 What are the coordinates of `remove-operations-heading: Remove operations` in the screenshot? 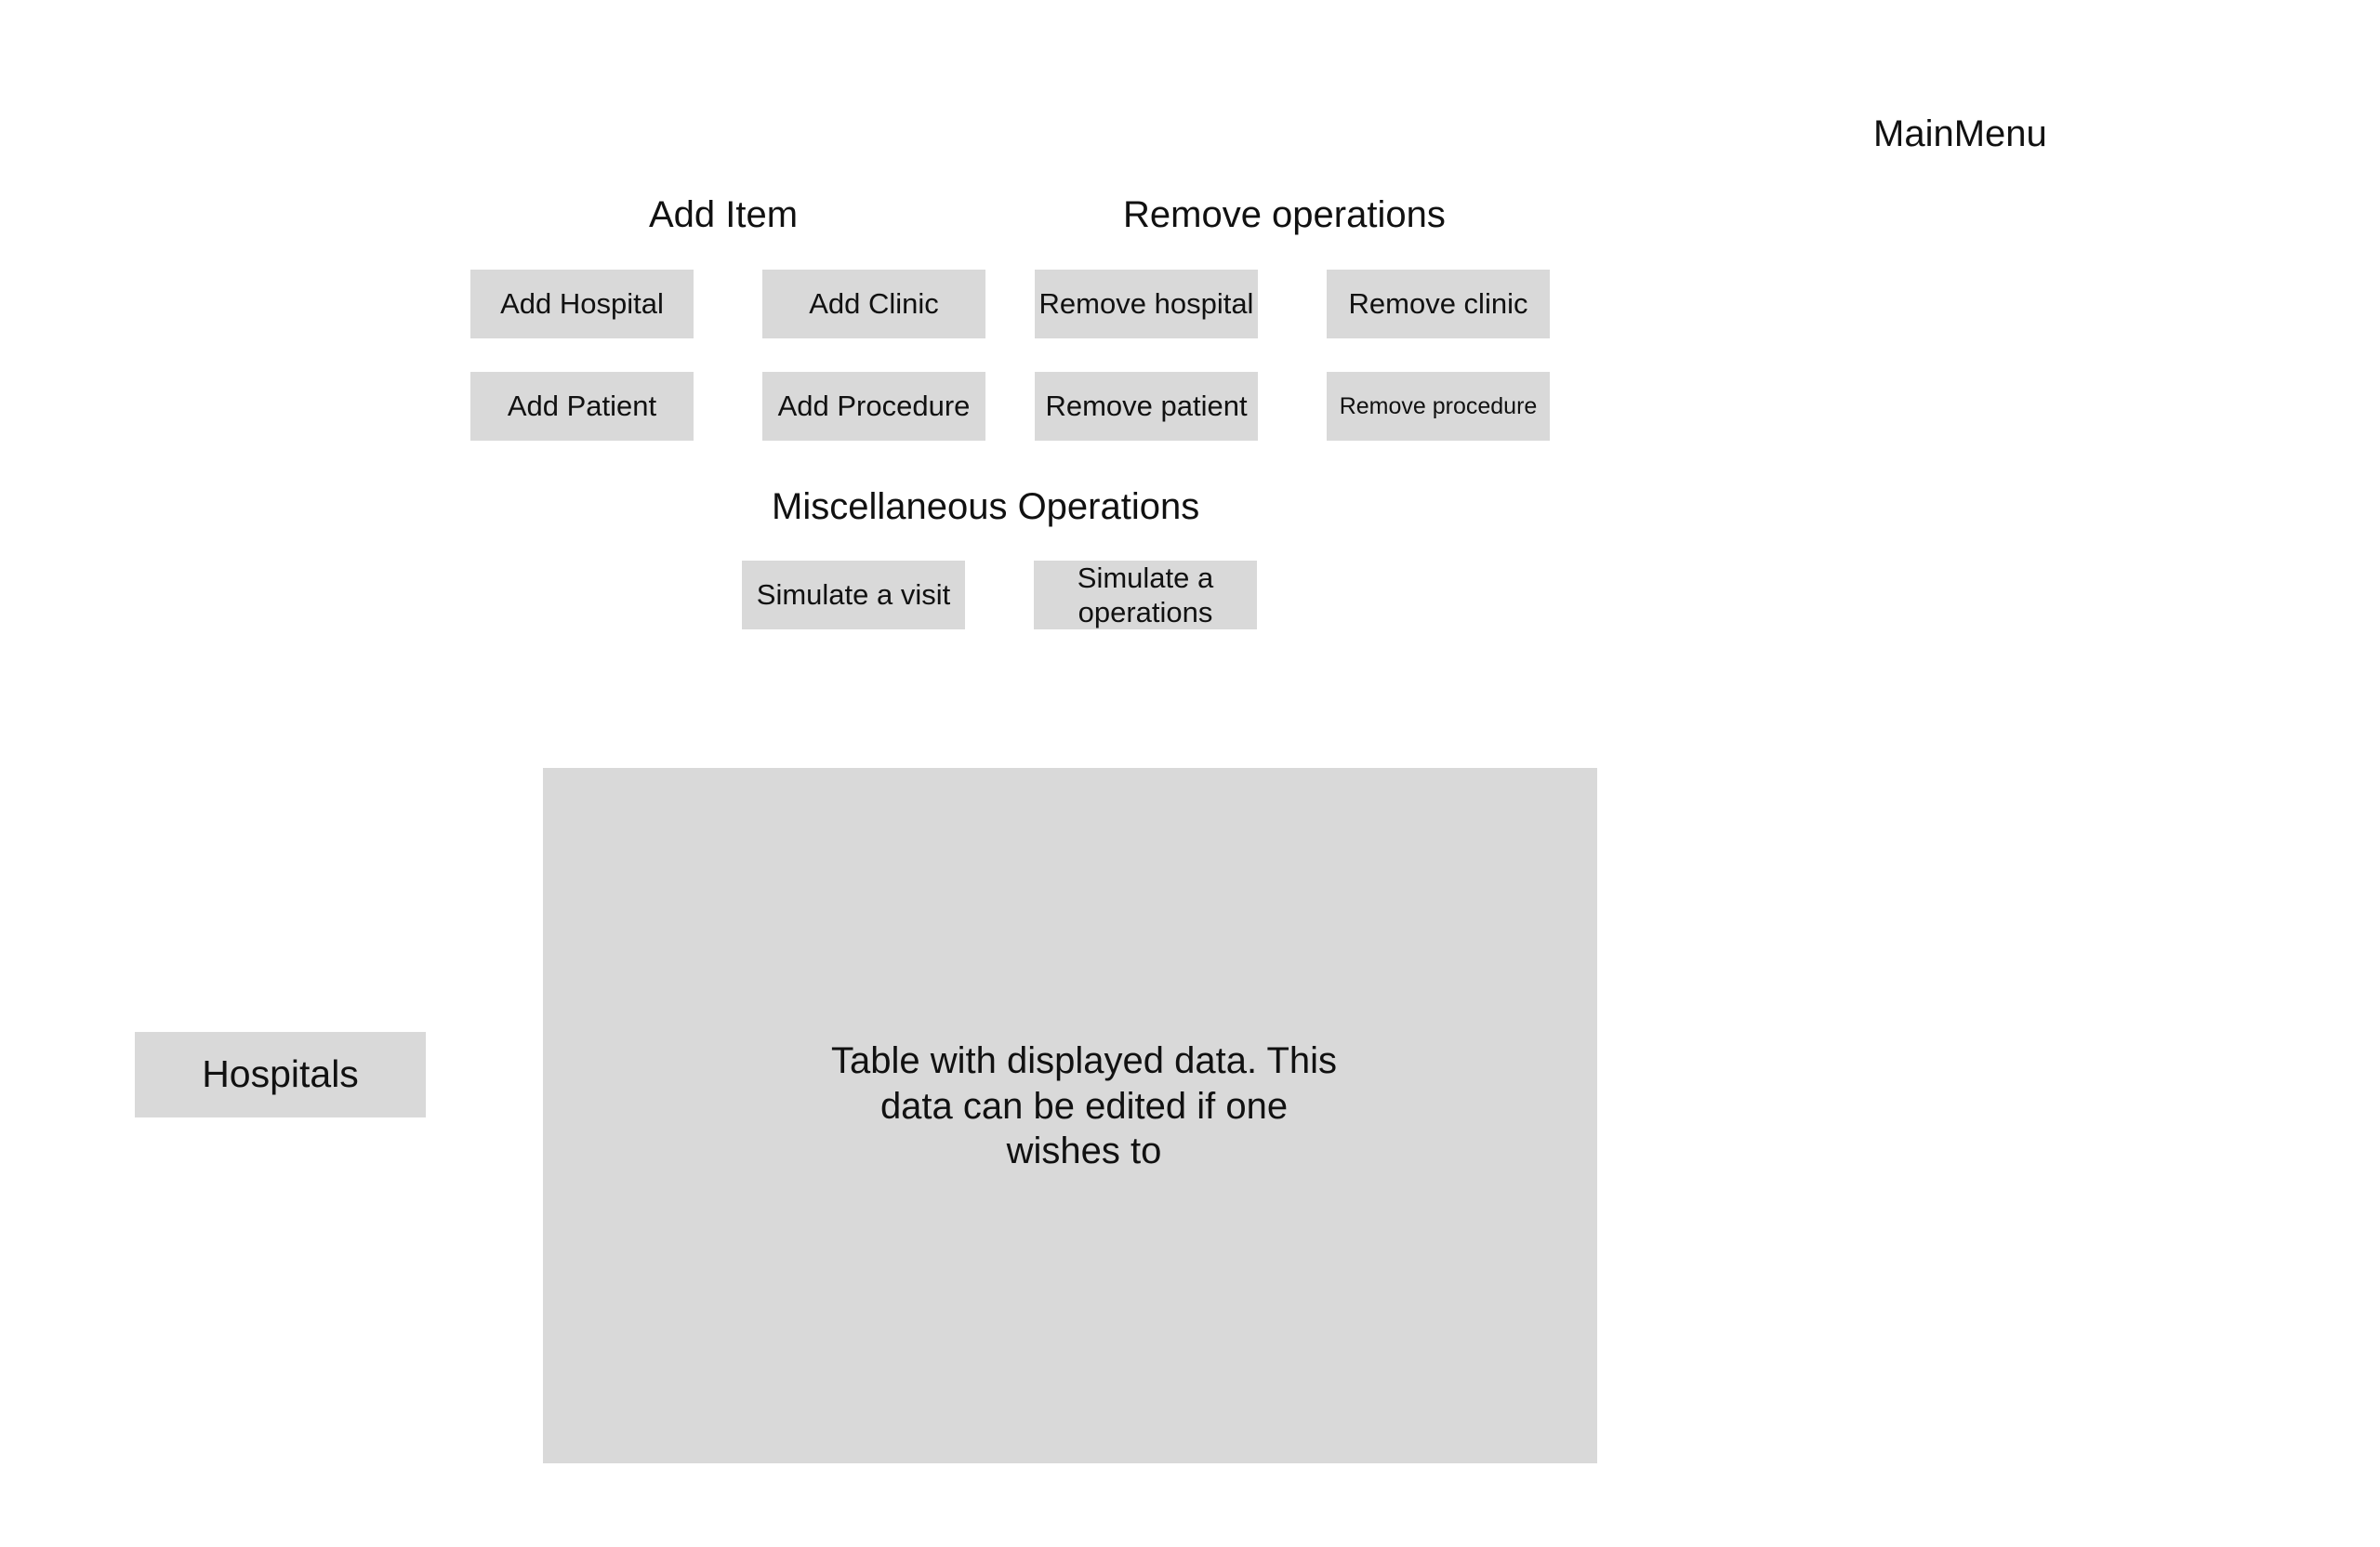 It's located at (1284, 214).